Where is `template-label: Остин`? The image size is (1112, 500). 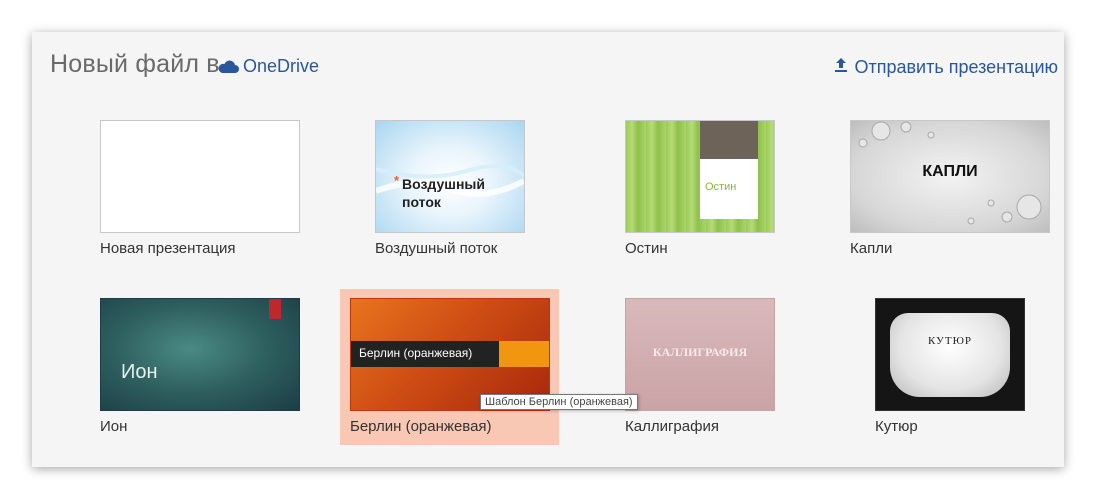
template-label: Остин is located at coordinates (646, 248).